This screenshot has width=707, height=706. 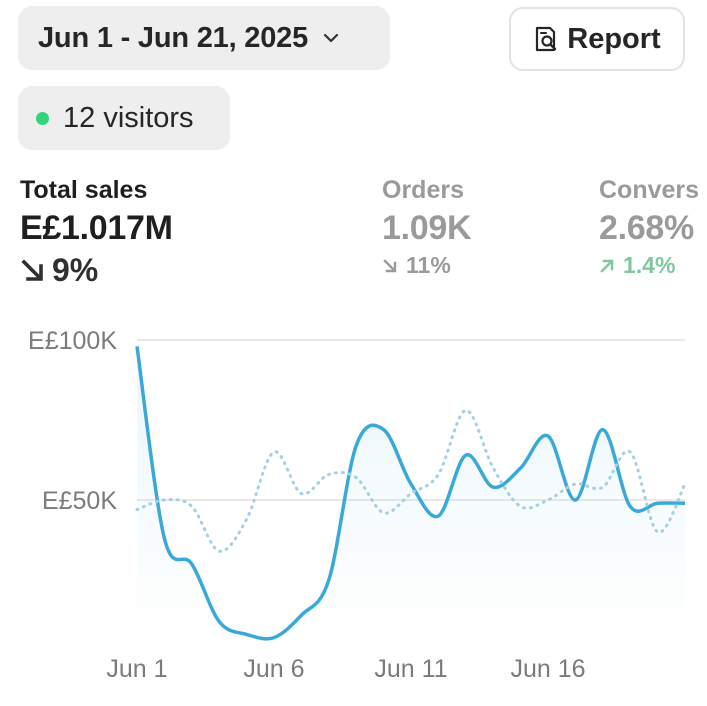 I want to click on metric-label: Convers, so click(x=649, y=190).